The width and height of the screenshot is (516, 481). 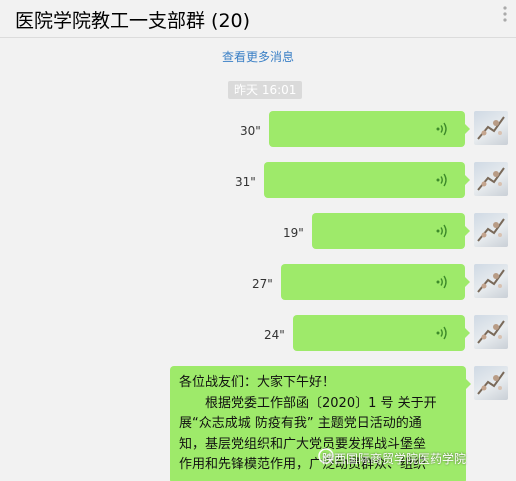 I want to click on chat-header: 医院学院教工一支部群 (20), so click(x=258, y=19).